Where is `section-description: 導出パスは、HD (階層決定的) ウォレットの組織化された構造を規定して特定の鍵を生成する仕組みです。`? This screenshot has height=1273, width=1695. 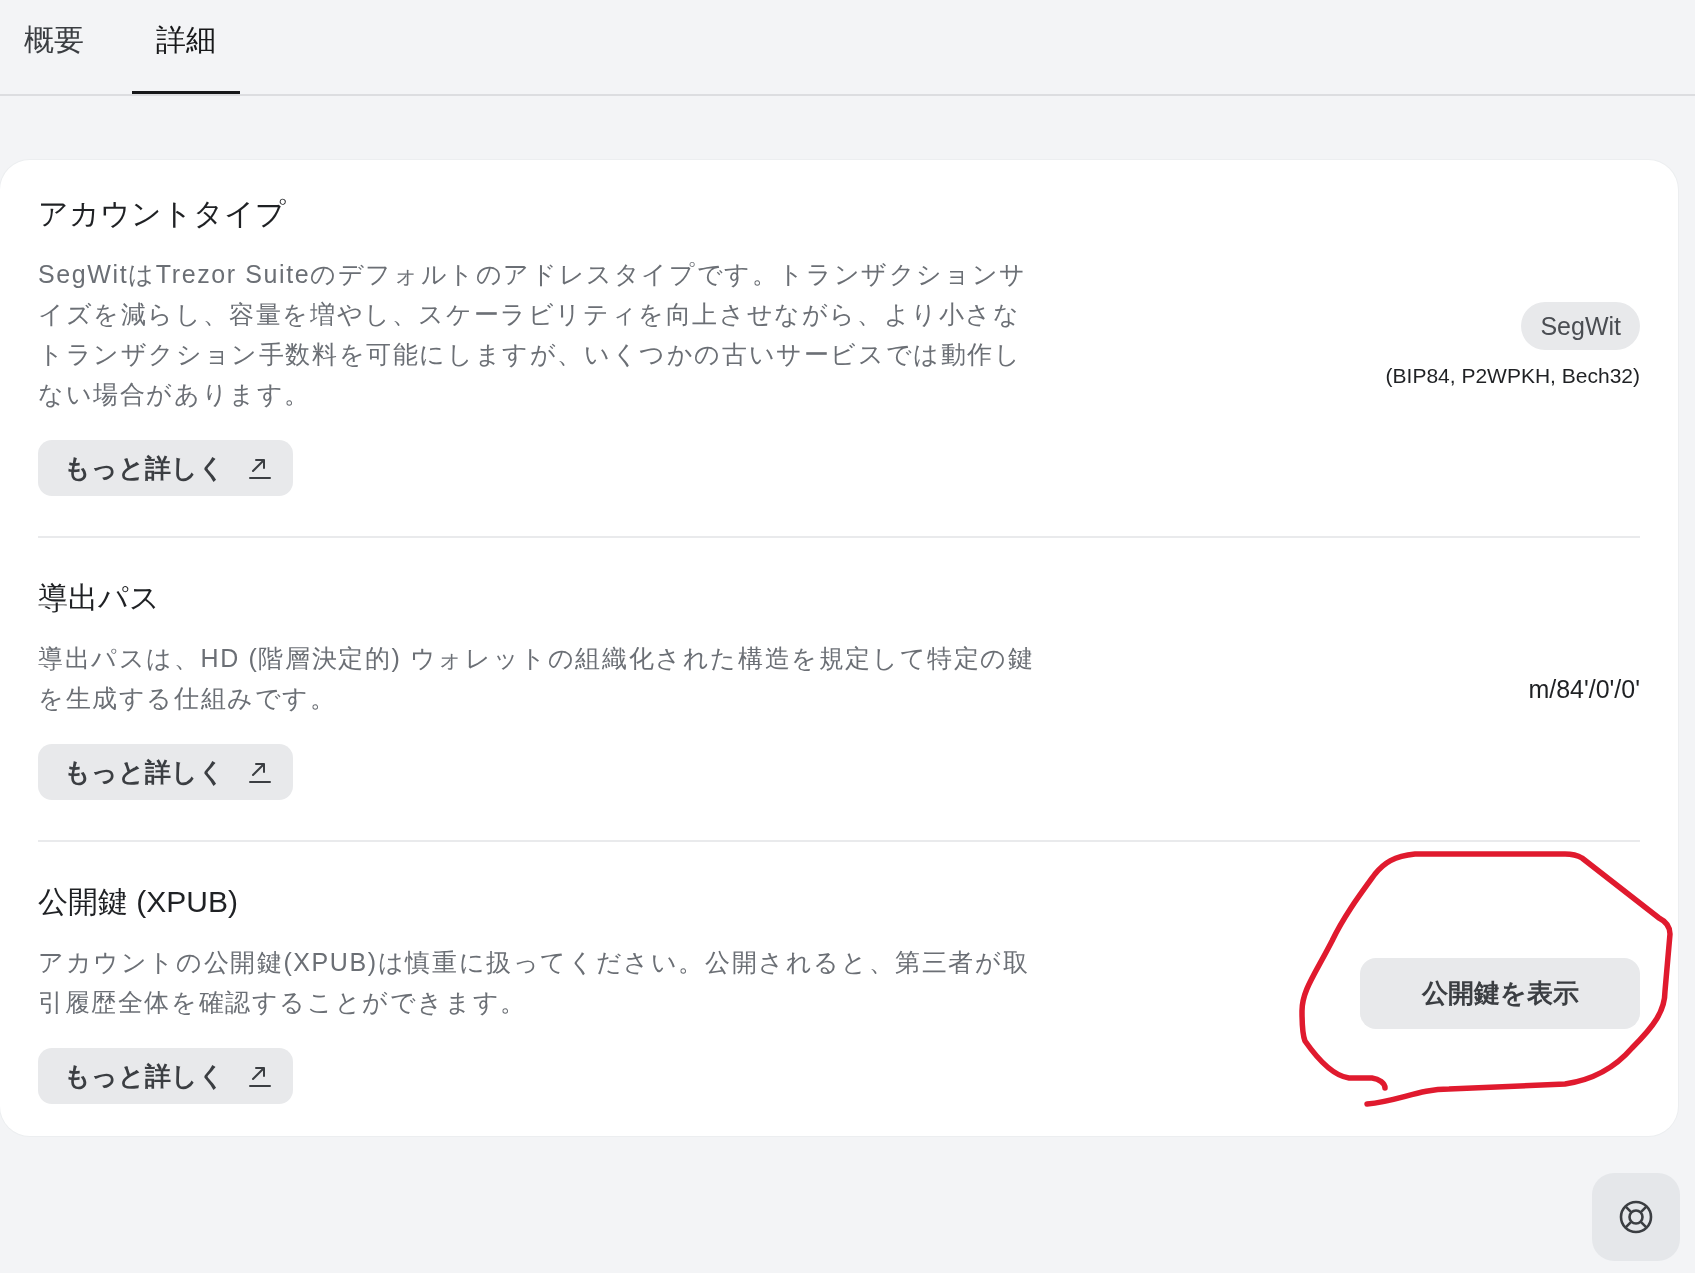
section-description: 導出パスは、HD (階層決定的) ウォレットの組織化された構造を規定して特定の鍵を生成する仕組みです。 is located at coordinates (537, 678).